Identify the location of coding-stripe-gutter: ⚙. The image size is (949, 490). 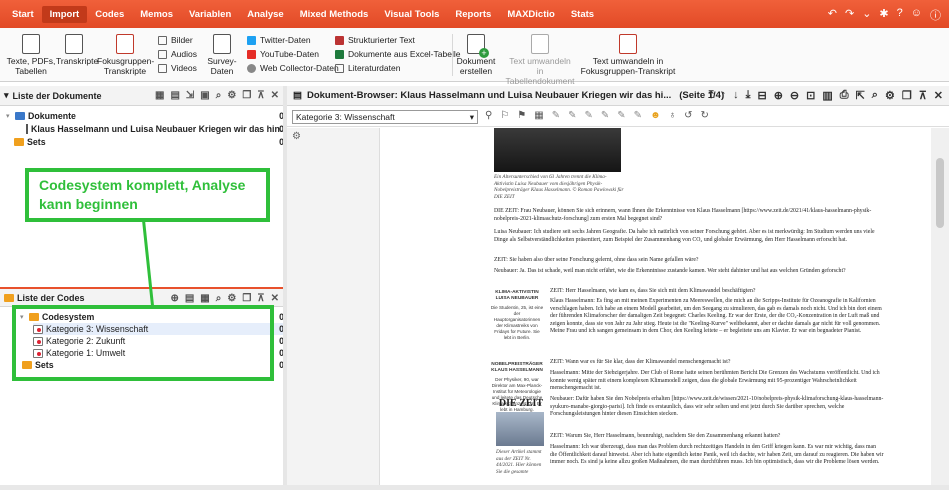
(333, 306).